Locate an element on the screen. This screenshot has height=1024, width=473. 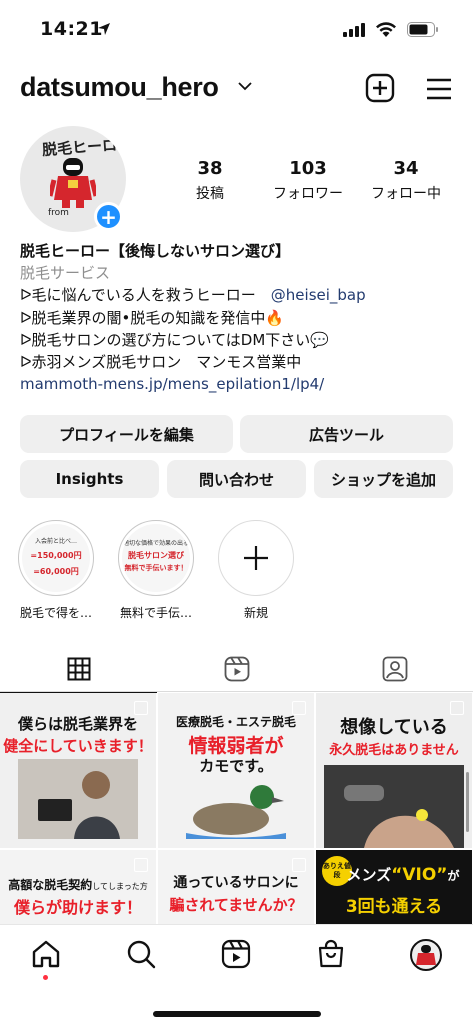
stat-posts-count: 38 is located at coordinates (210, 168).